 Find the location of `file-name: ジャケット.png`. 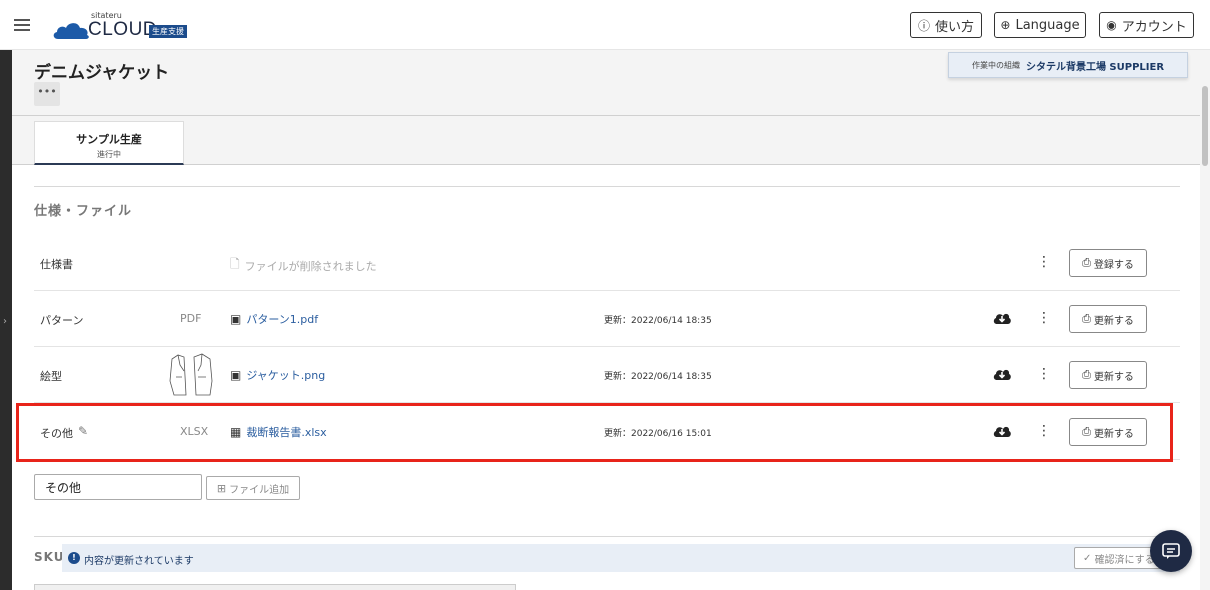

file-name: ジャケット.png is located at coordinates (286, 375).